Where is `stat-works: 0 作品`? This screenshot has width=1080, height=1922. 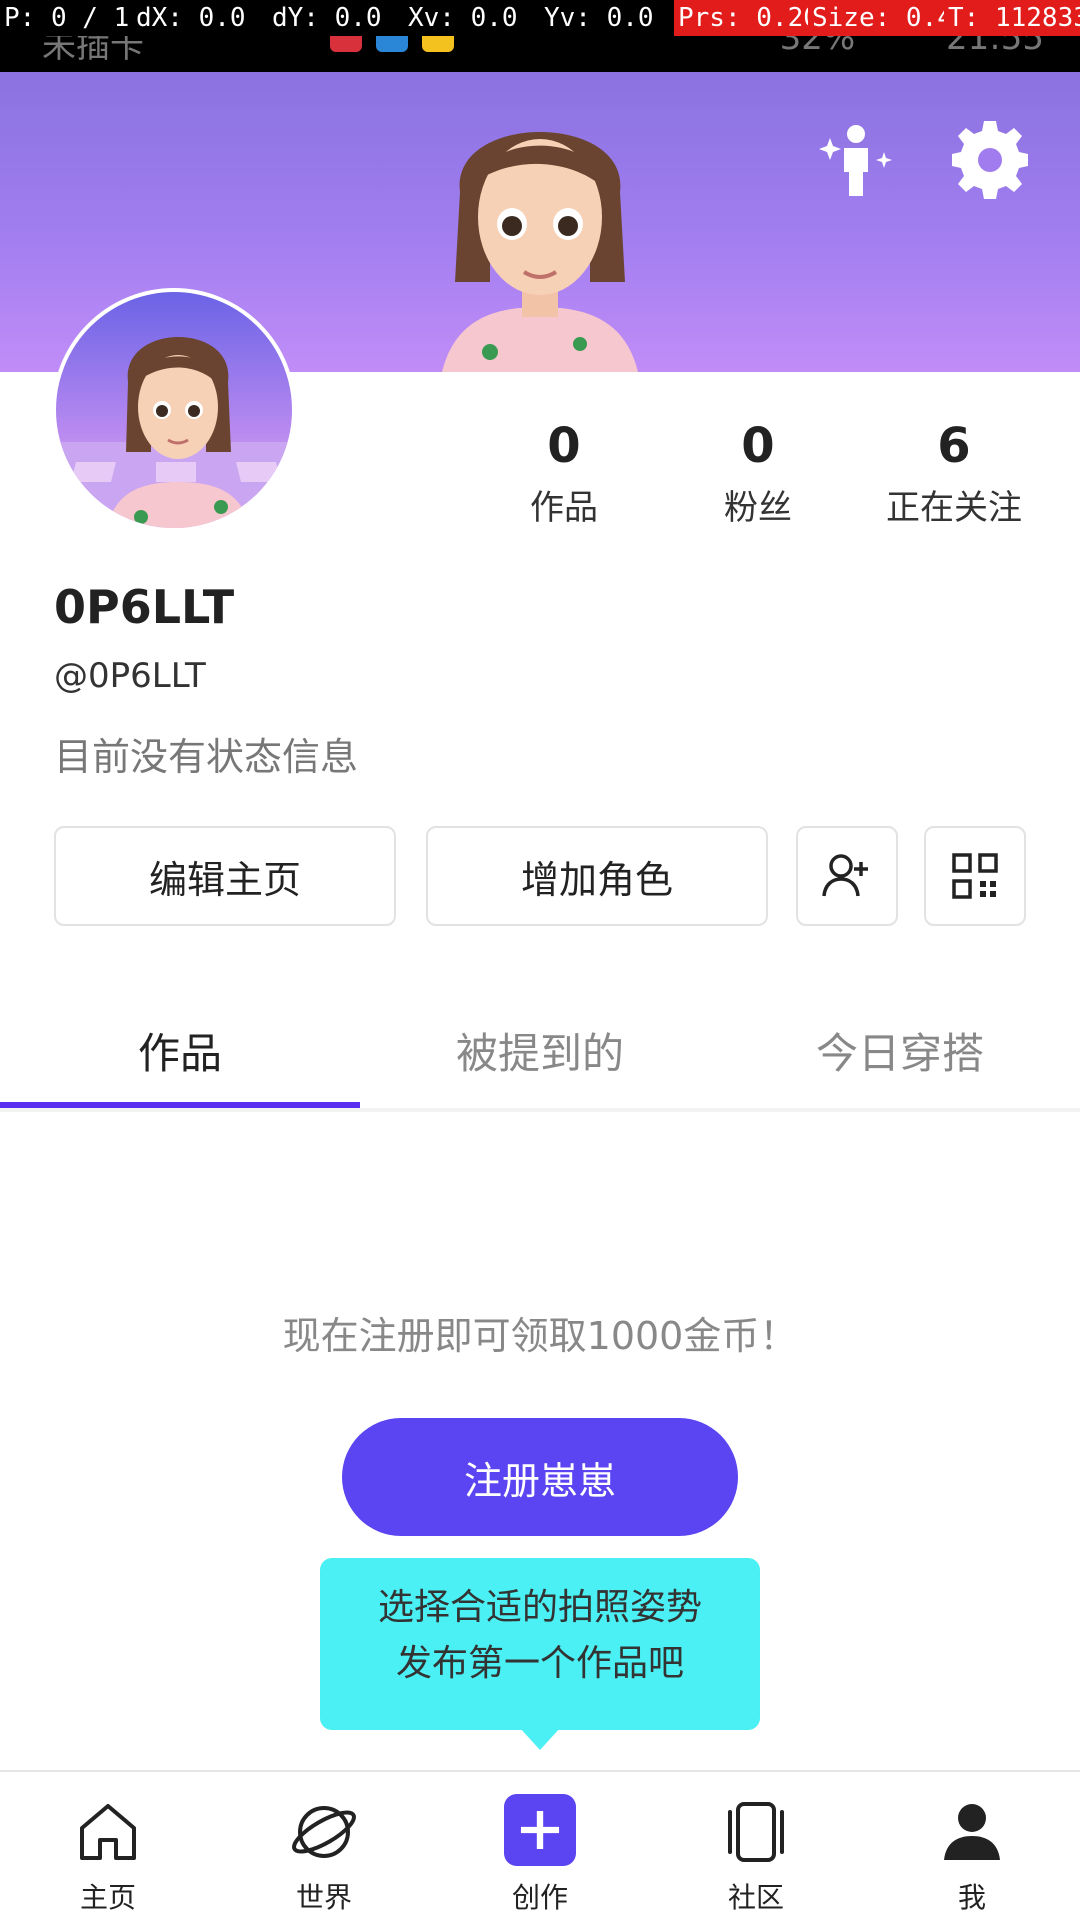
stat-works: 0 作品 is located at coordinates (564, 473).